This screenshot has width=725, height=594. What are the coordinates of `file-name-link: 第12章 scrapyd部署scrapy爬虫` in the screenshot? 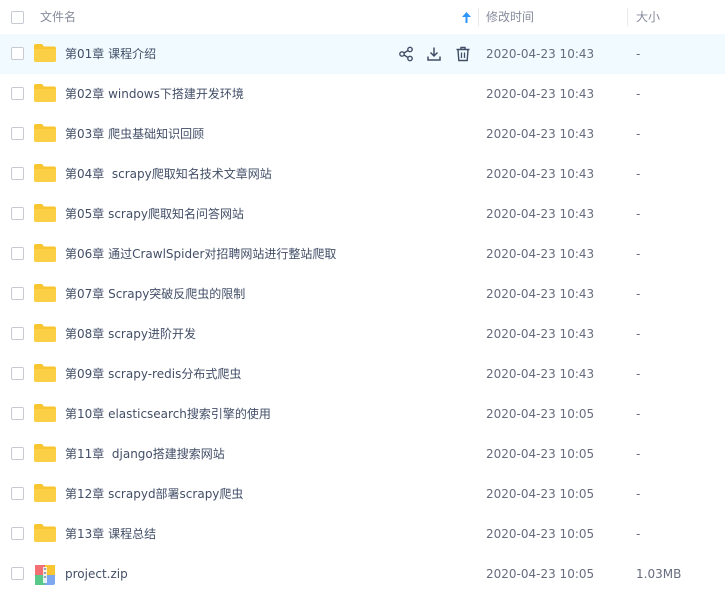 It's located at (154, 494).